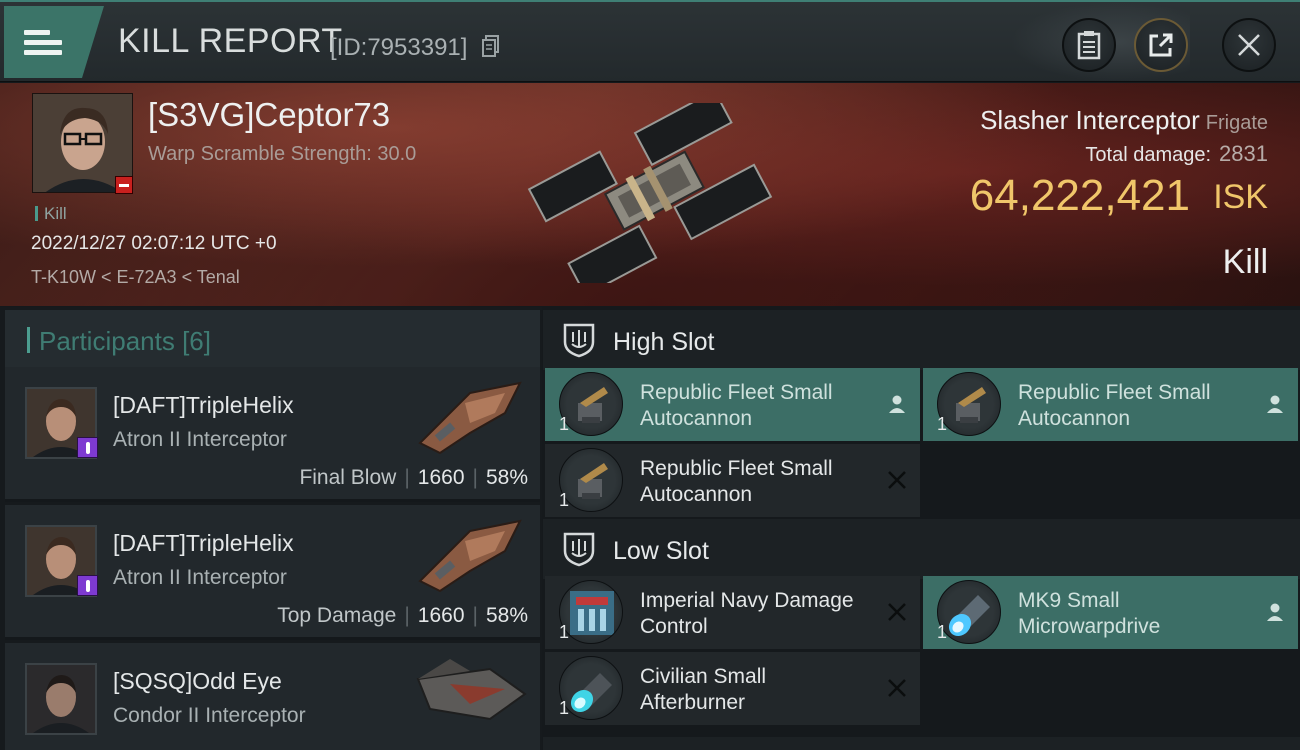 The height and width of the screenshot is (750, 1300). Describe the element at coordinates (664, 342) in the screenshot. I see `high-slot-title: High Slot` at that location.